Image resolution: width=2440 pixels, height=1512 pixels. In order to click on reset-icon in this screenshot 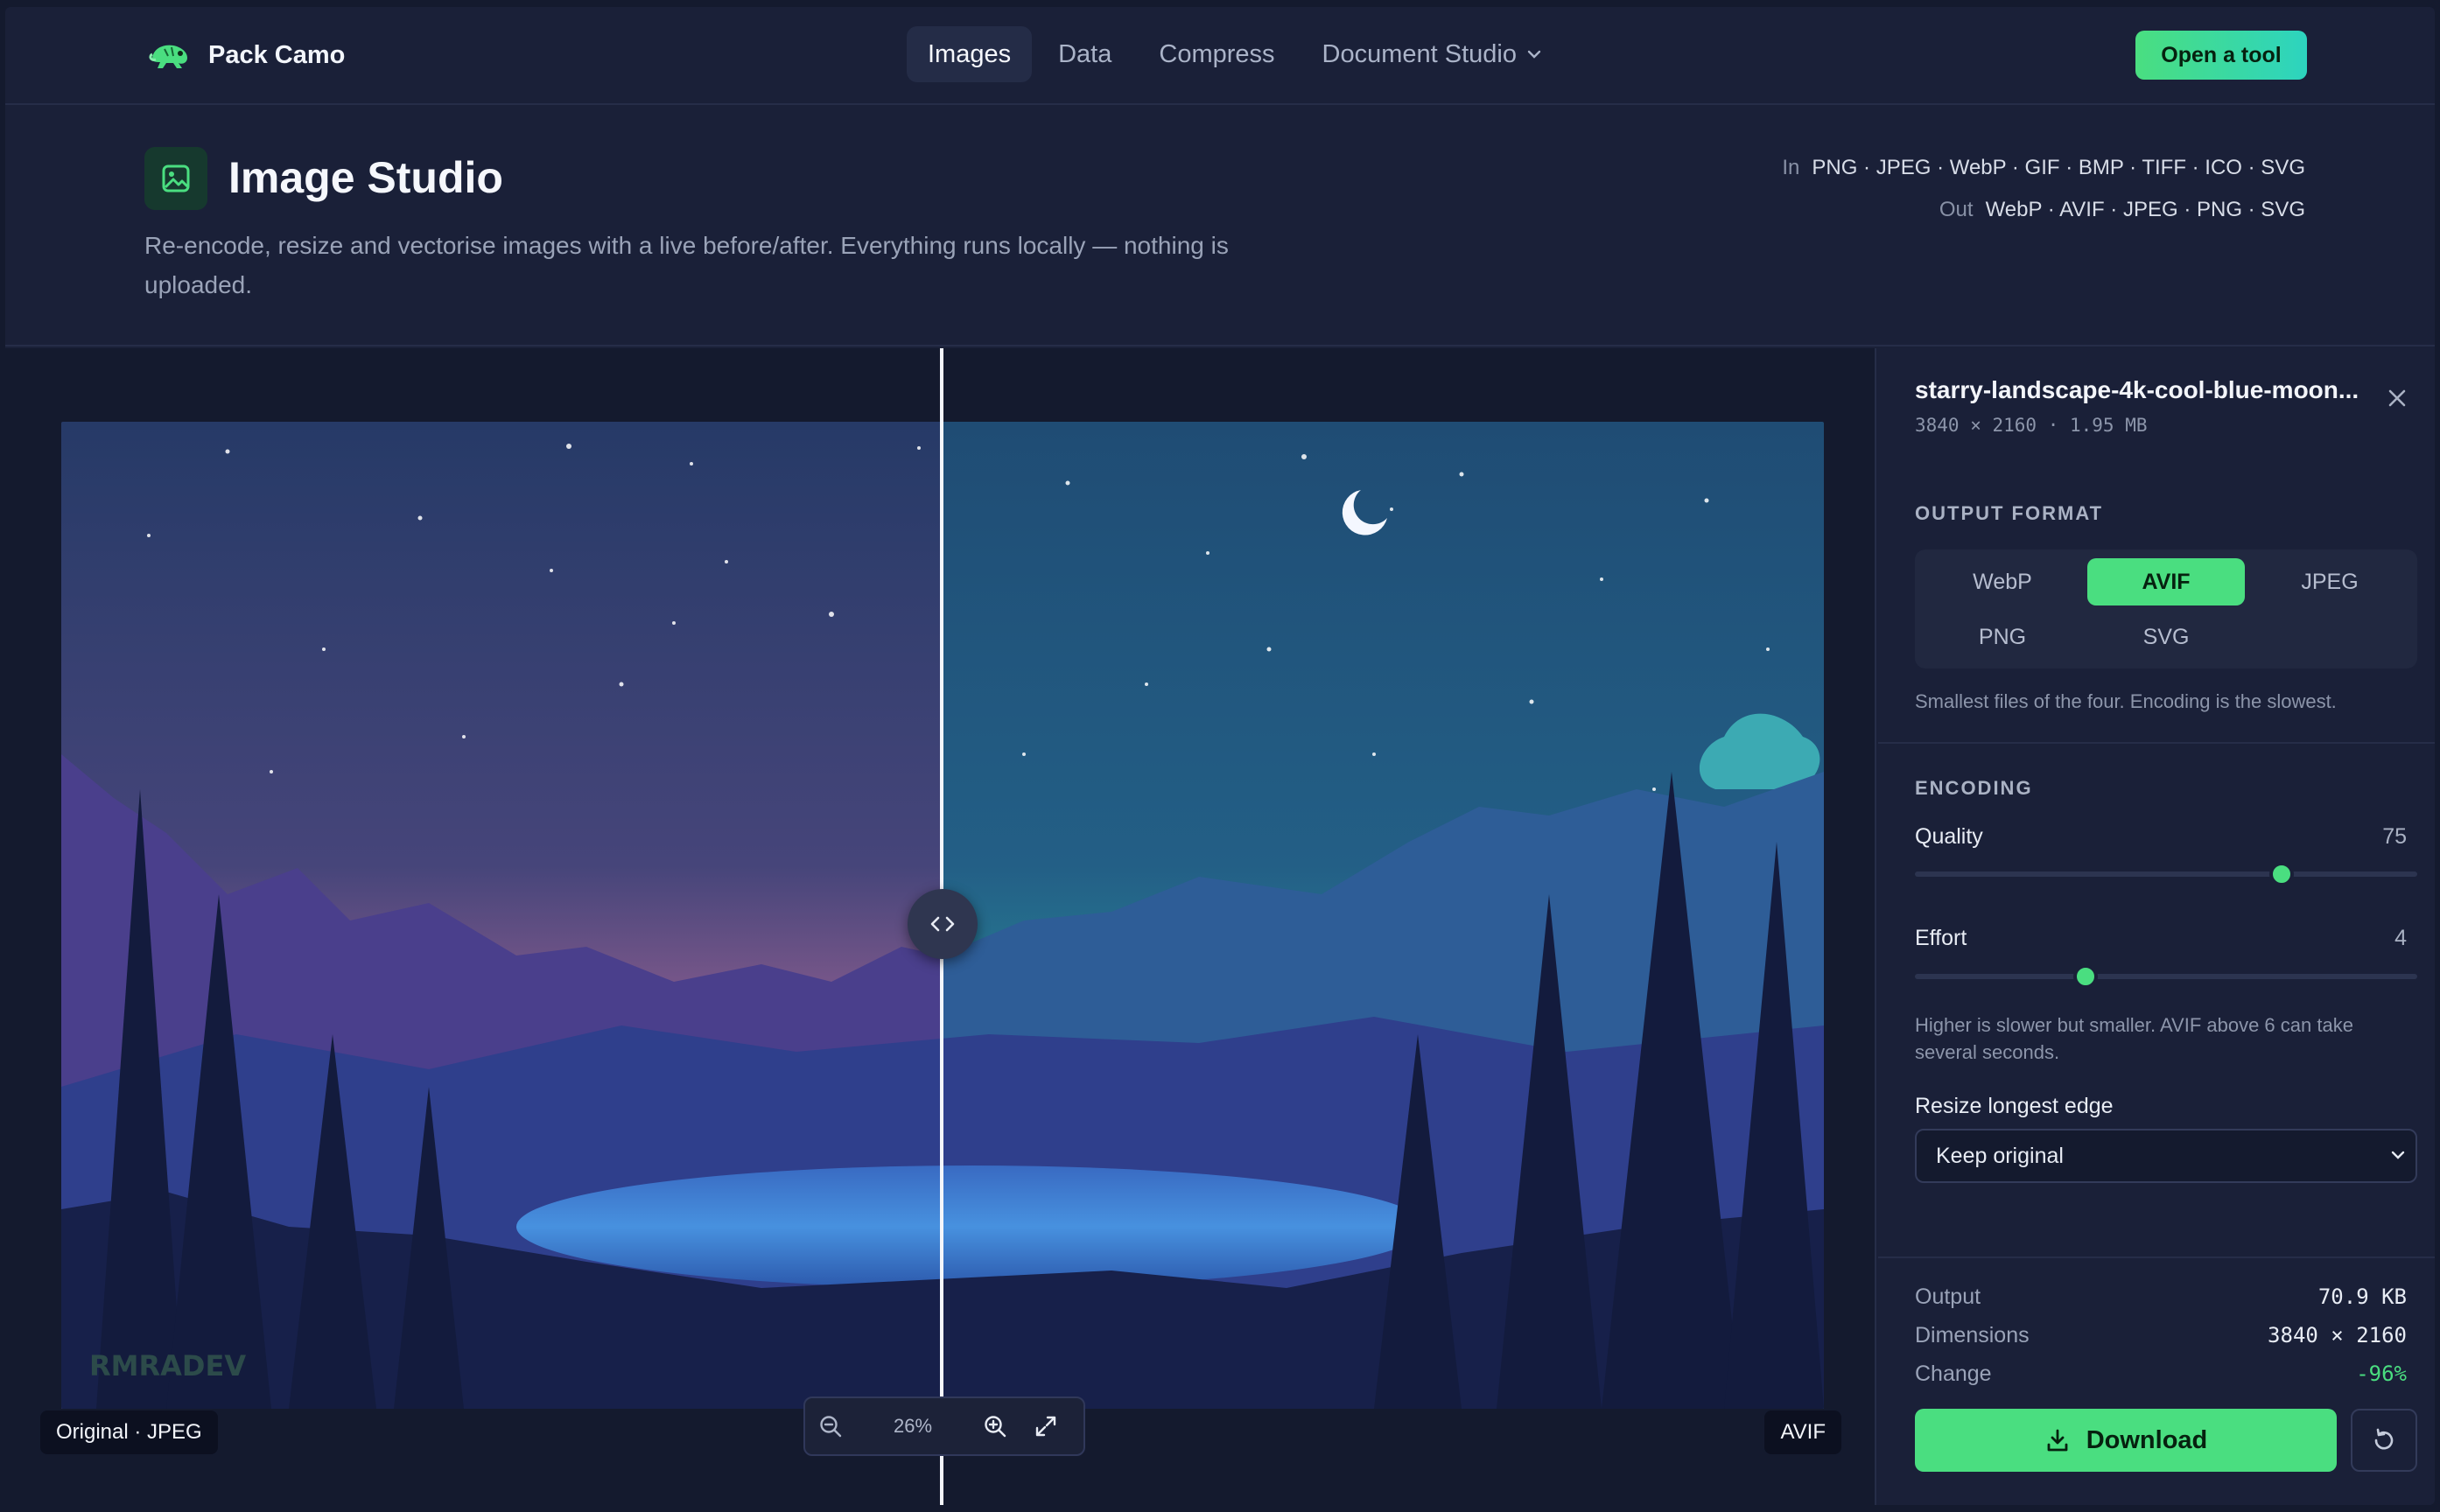, I will do `click(2384, 1439)`.